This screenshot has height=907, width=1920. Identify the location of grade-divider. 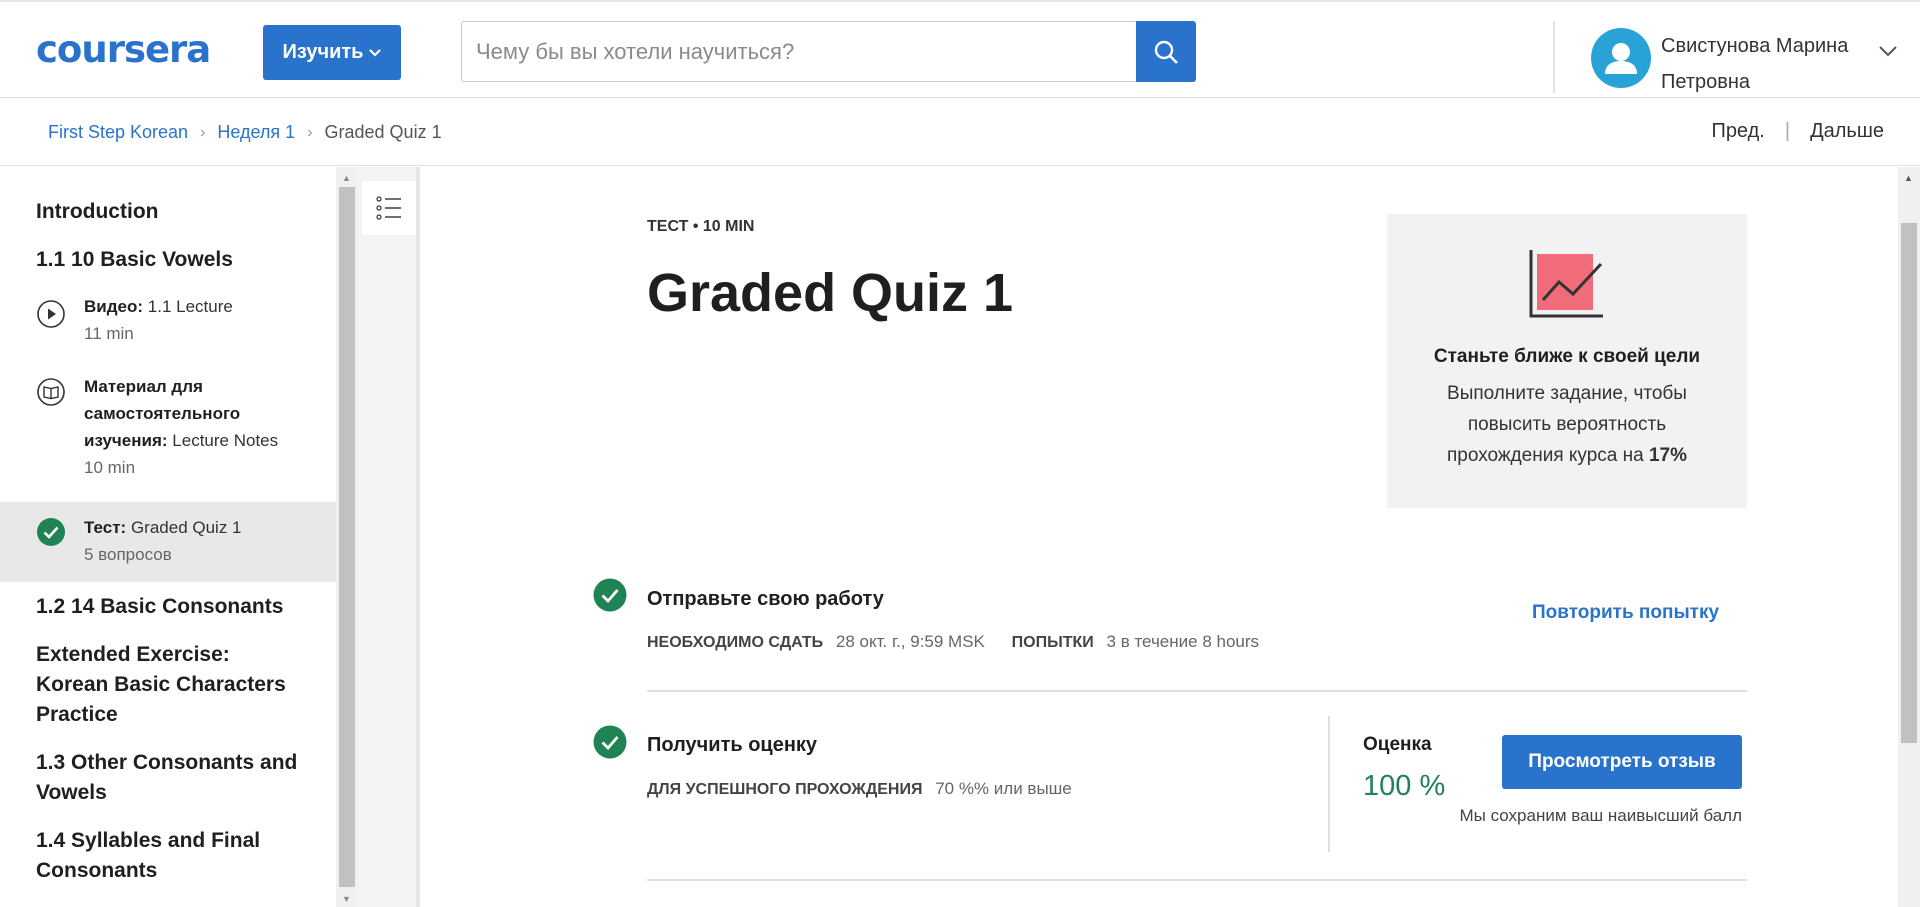
(1329, 784).